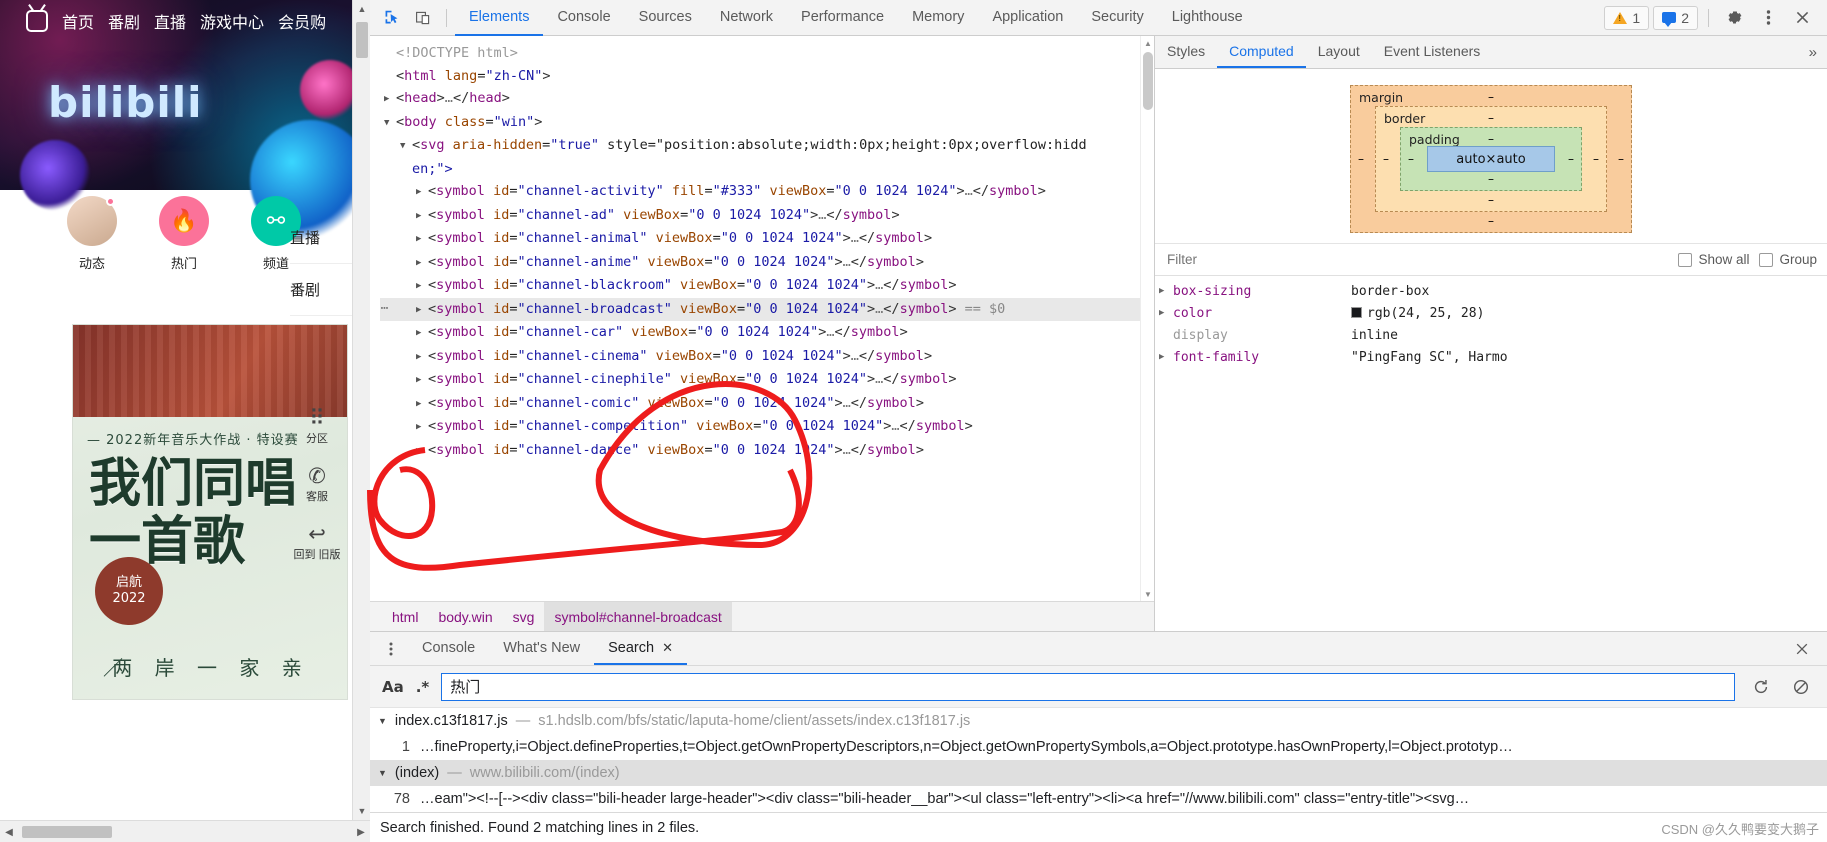  Describe the element at coordinates (1147, 318) in the screenshot. I see `dom-tree-scrollbar: ▲ ▼` at that location.